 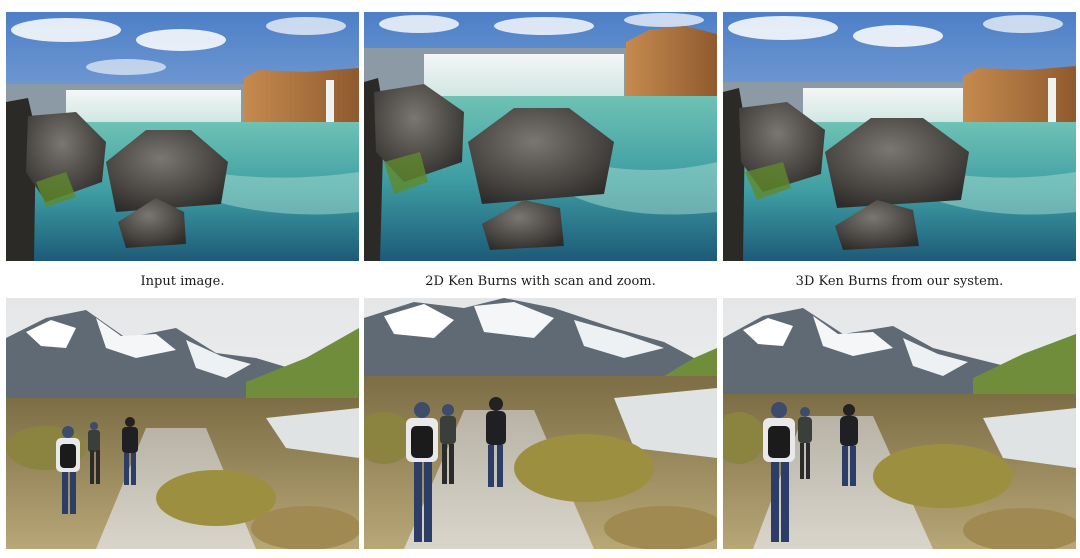 What do you see at coordinates (182, 136) in the screenshot?
I see `waterfall-input-image` at bounding box center [182, 136].